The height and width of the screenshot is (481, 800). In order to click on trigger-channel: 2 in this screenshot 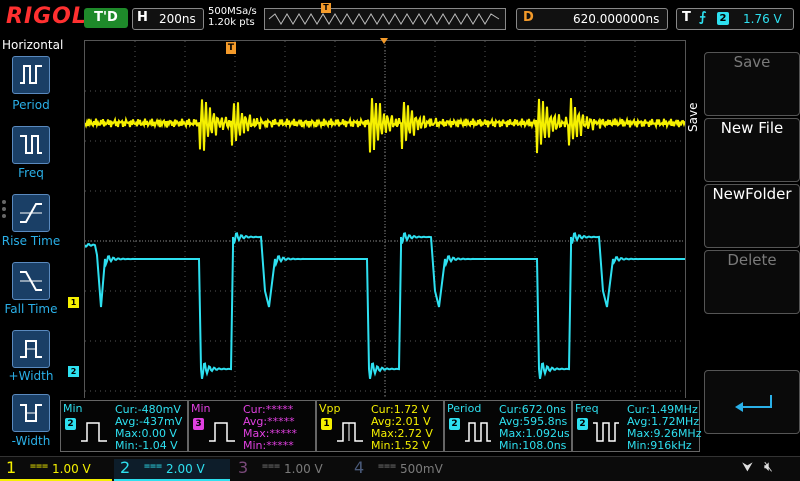, I will do `click(723, 18)`.